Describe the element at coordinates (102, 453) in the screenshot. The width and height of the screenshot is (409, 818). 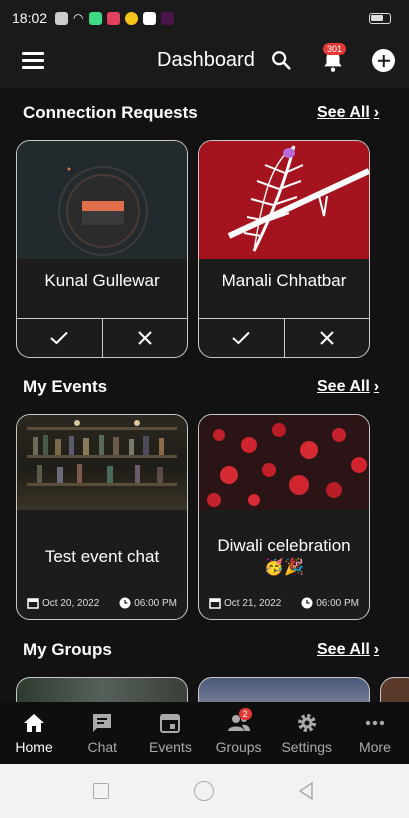
I see `bar-shelves-graphic` at that location.